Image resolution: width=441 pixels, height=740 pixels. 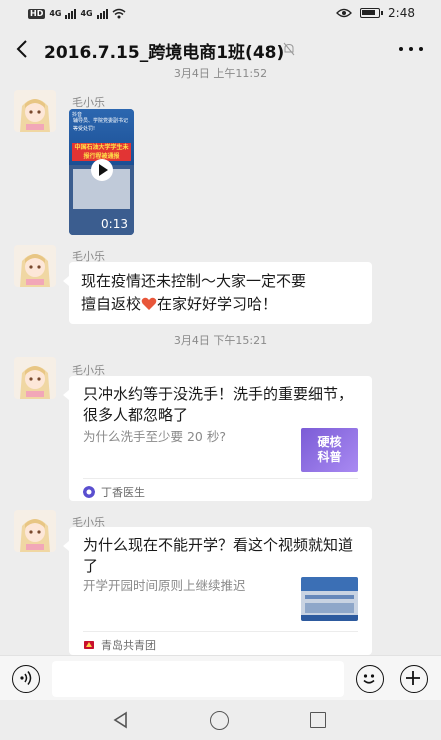 I want to click on status-left: HD 4G 4G, so click(x=77, y=13).